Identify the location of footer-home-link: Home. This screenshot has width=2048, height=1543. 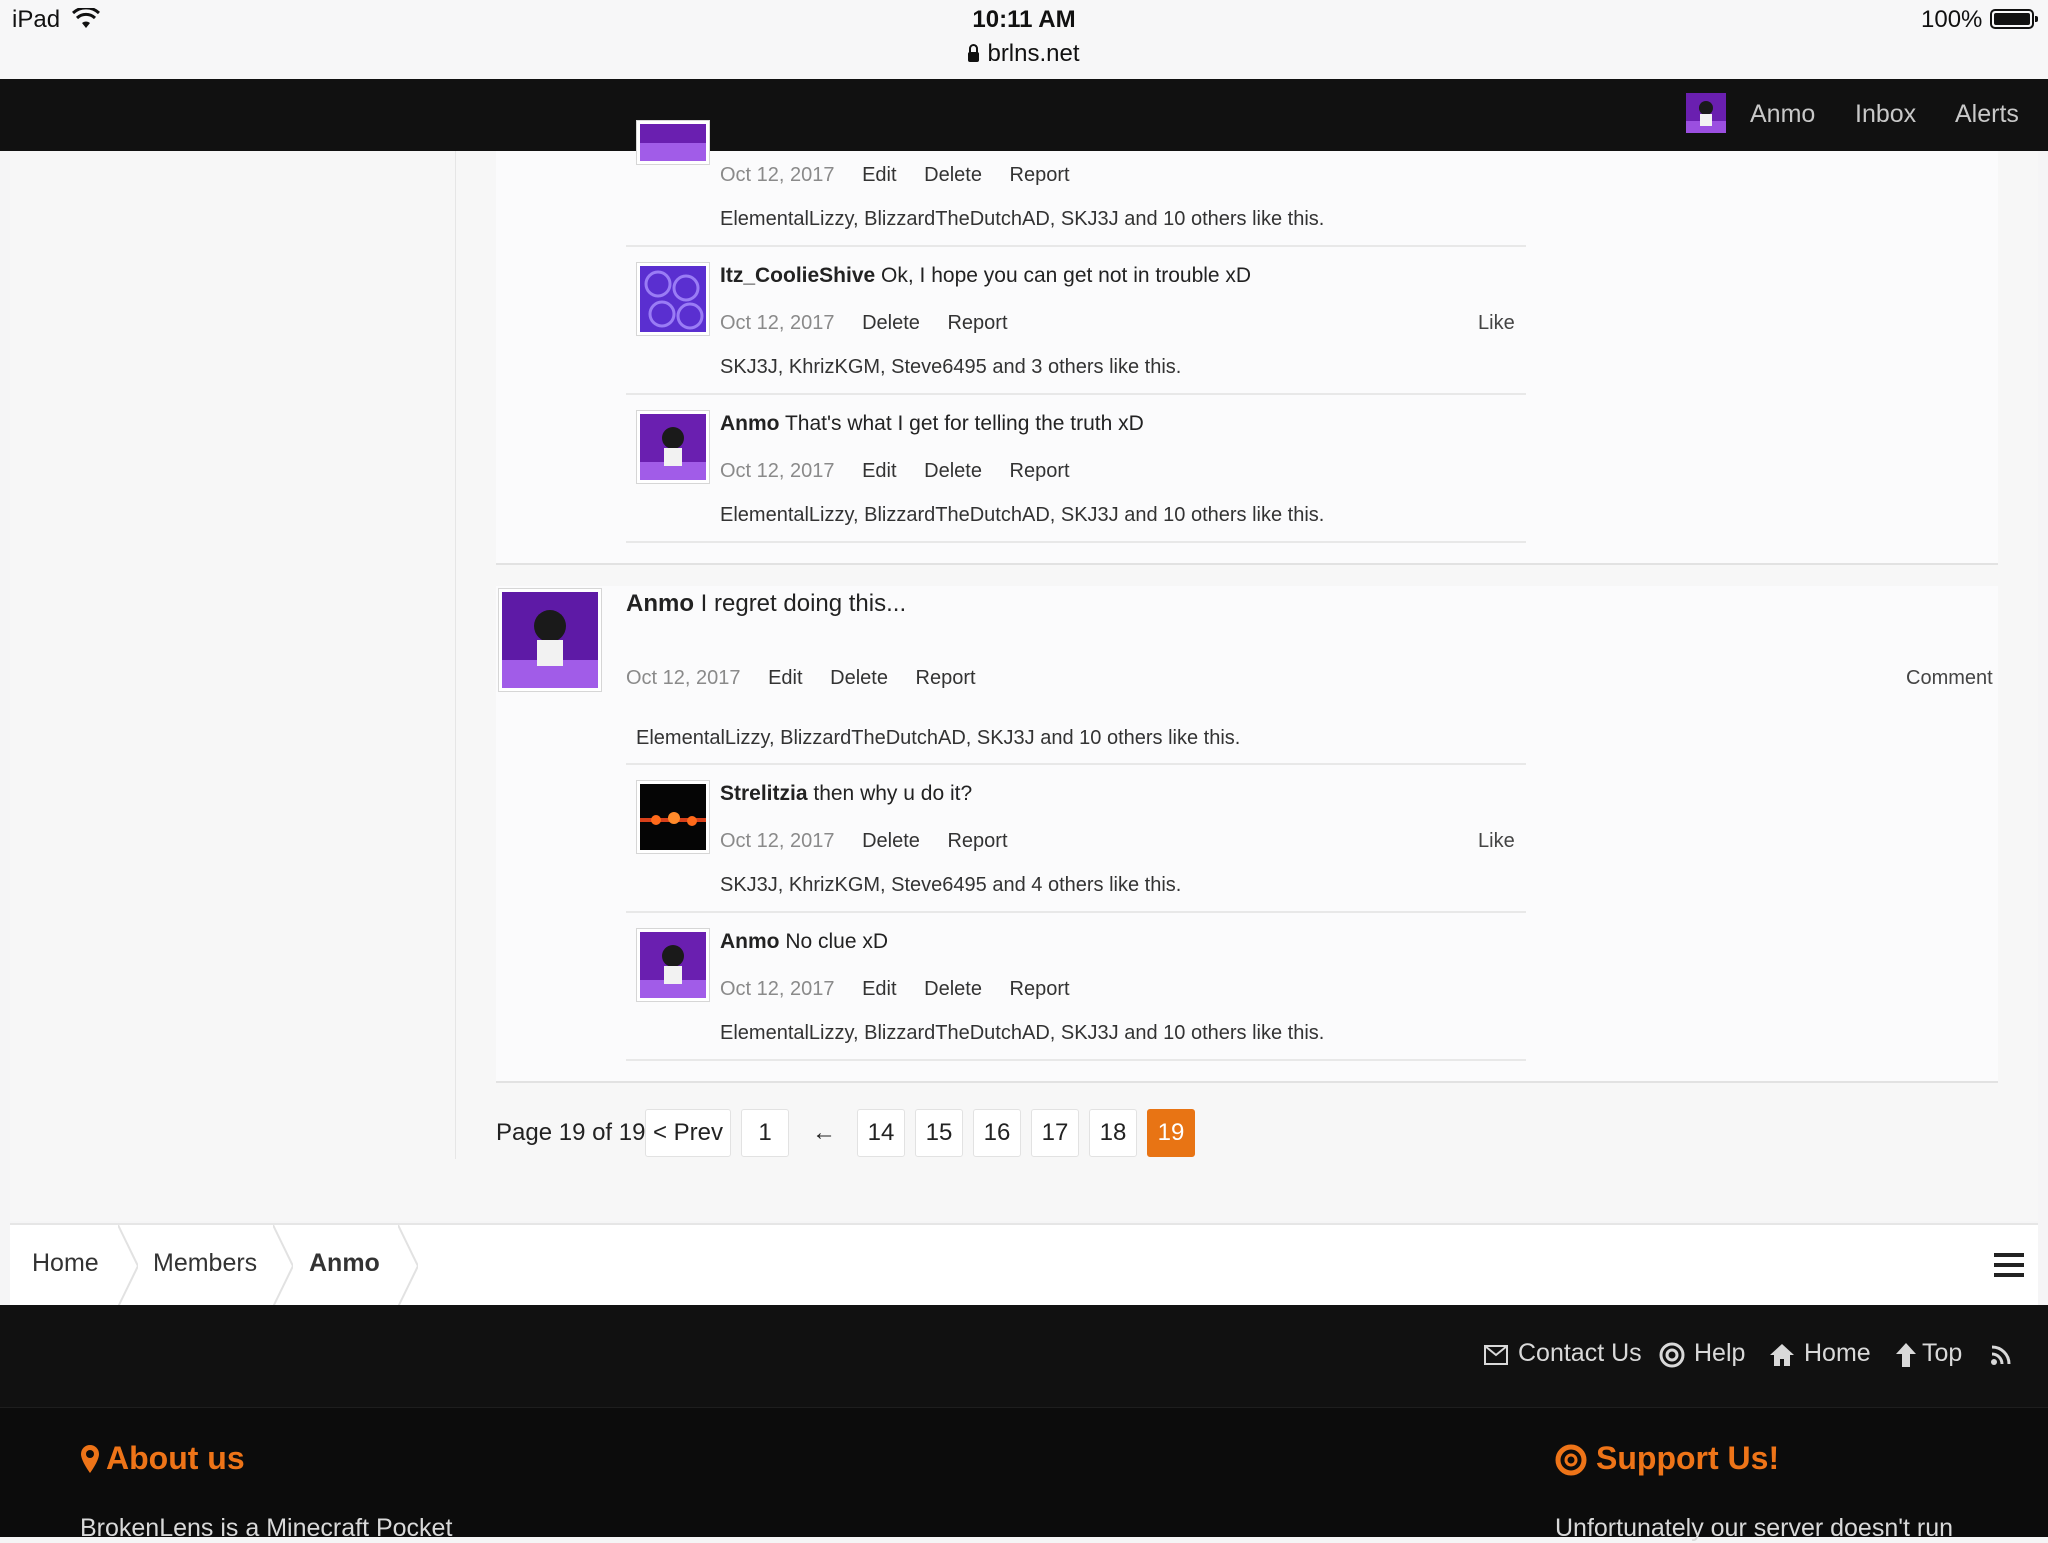
(1837, 1353).